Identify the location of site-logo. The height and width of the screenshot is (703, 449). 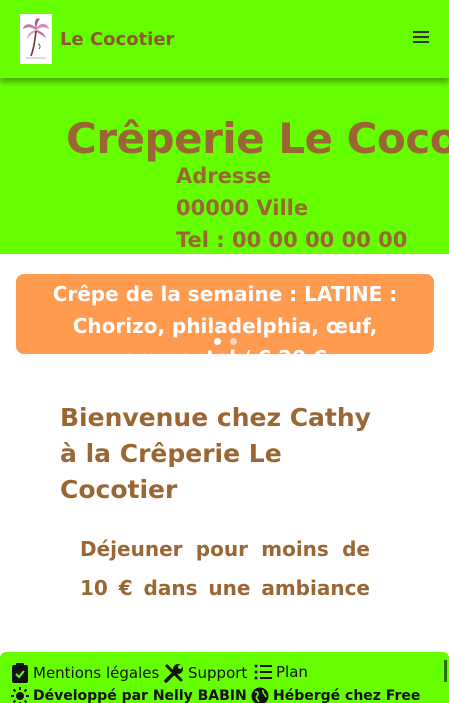
(36, 39).